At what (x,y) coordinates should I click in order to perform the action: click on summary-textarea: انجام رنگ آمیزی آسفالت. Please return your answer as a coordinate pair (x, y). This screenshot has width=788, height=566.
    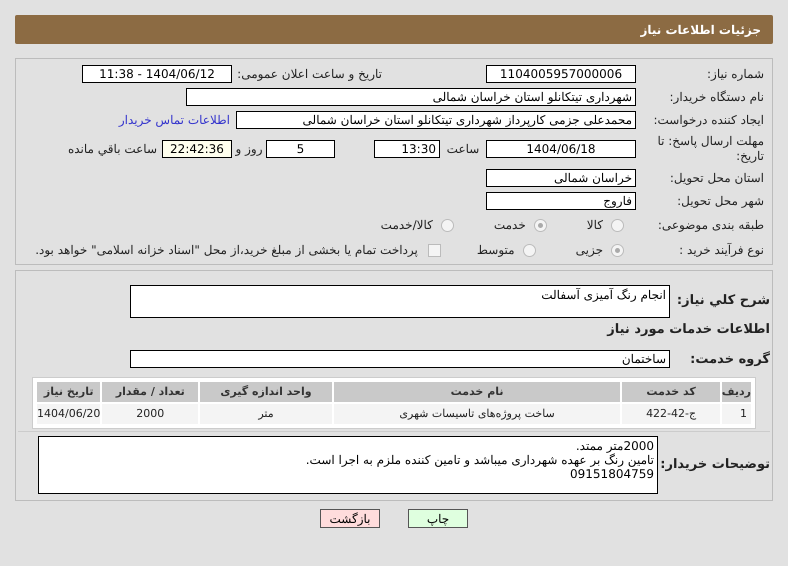
    Looking at the image, I should click on (400, 301).